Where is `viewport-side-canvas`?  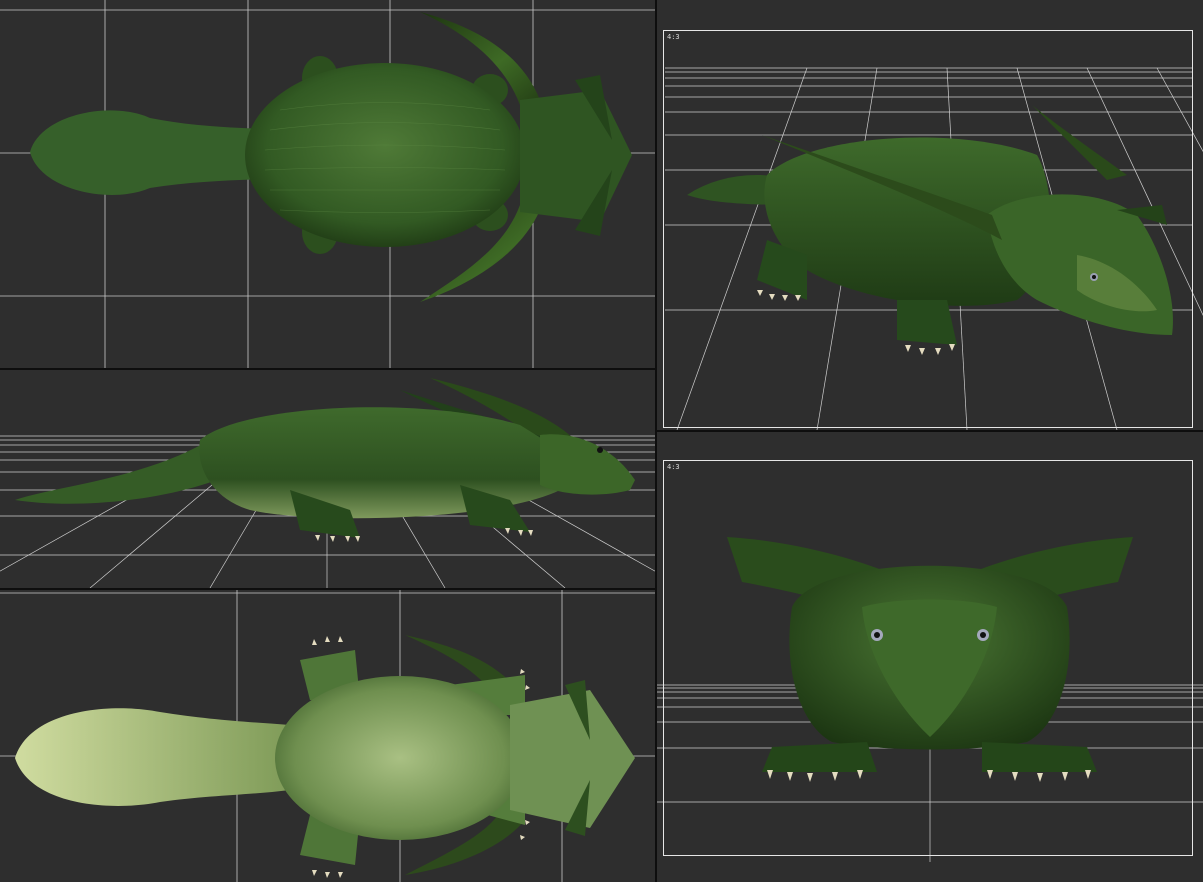
viewport-side-canvas is located at coordinates (327, 483).